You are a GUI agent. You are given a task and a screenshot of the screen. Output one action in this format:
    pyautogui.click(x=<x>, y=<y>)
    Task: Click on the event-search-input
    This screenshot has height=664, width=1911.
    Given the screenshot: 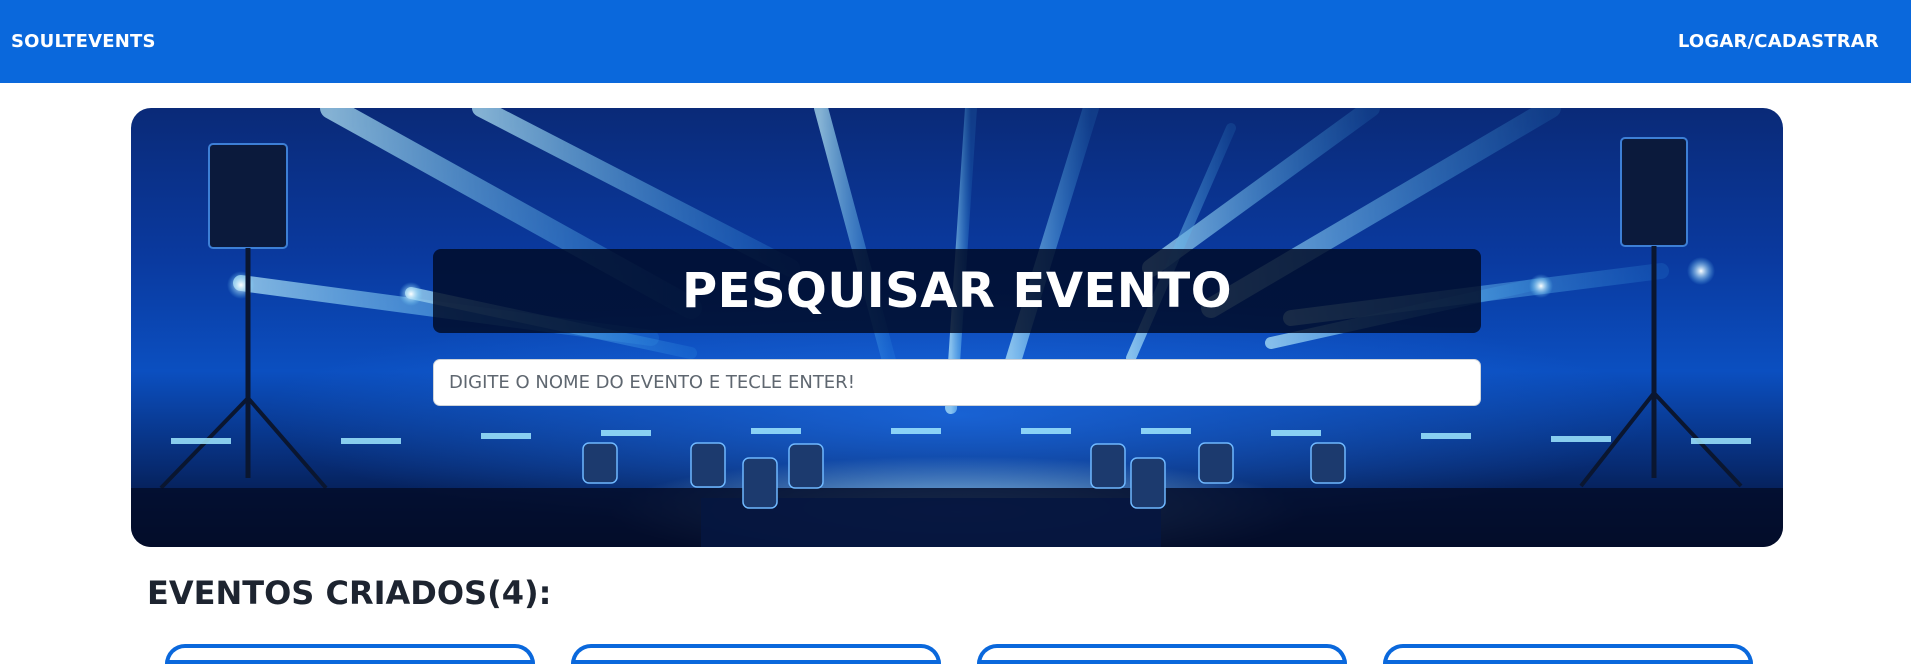 What is the action you would take?
    pyautogui.click(x=957, y=382)
    